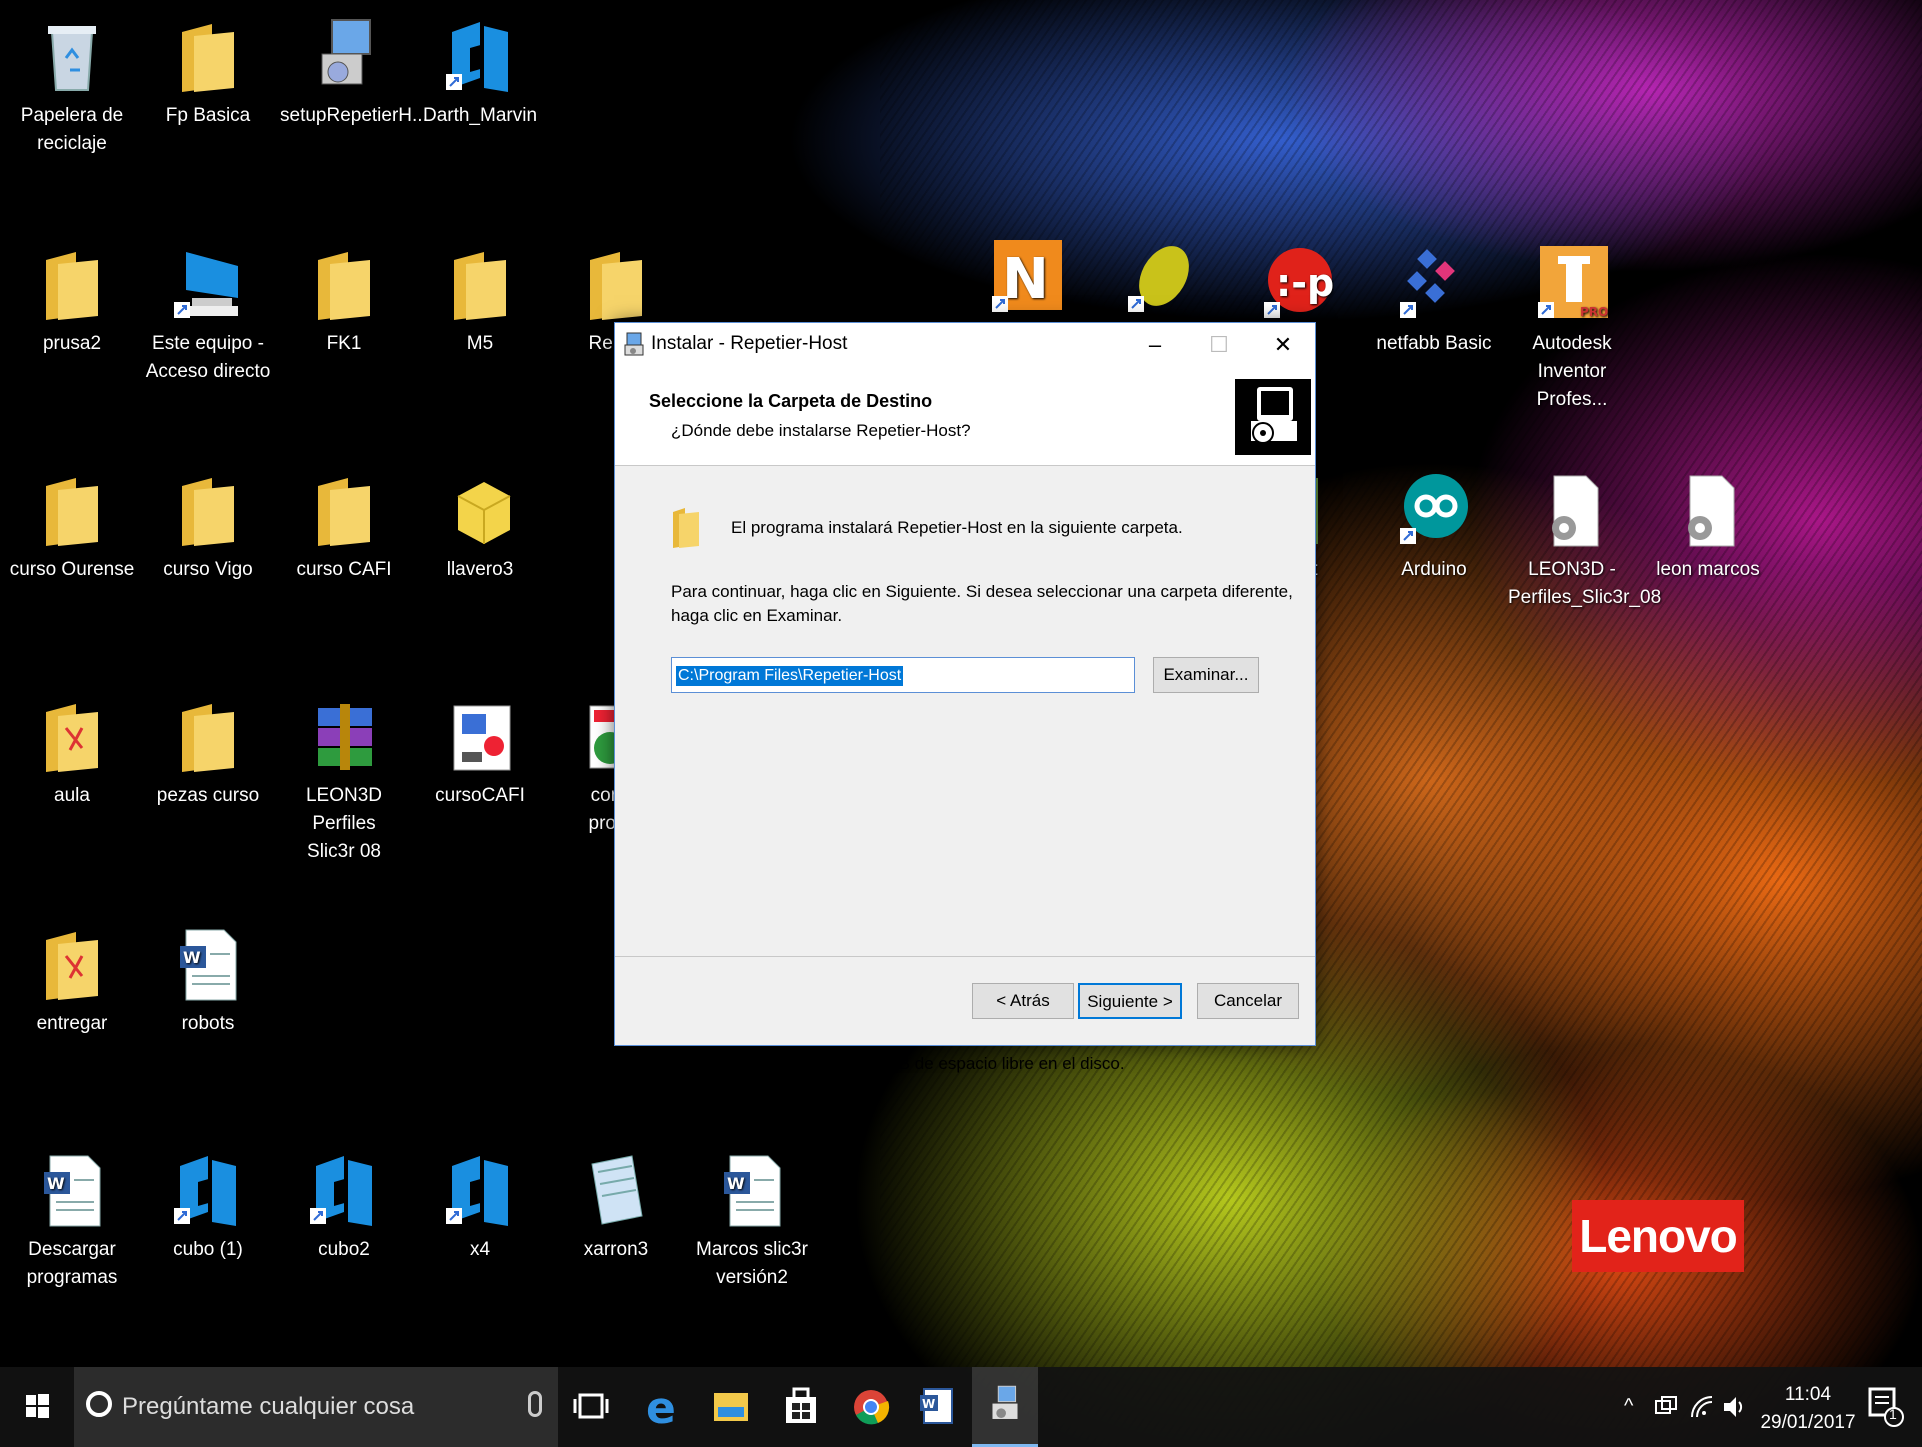 The image size is (1922, 1447). What do you see at coordinates (344, 528) in the screenshot?
I see `desktop-icon: curso CAFI` at bounding box center [344, 528].